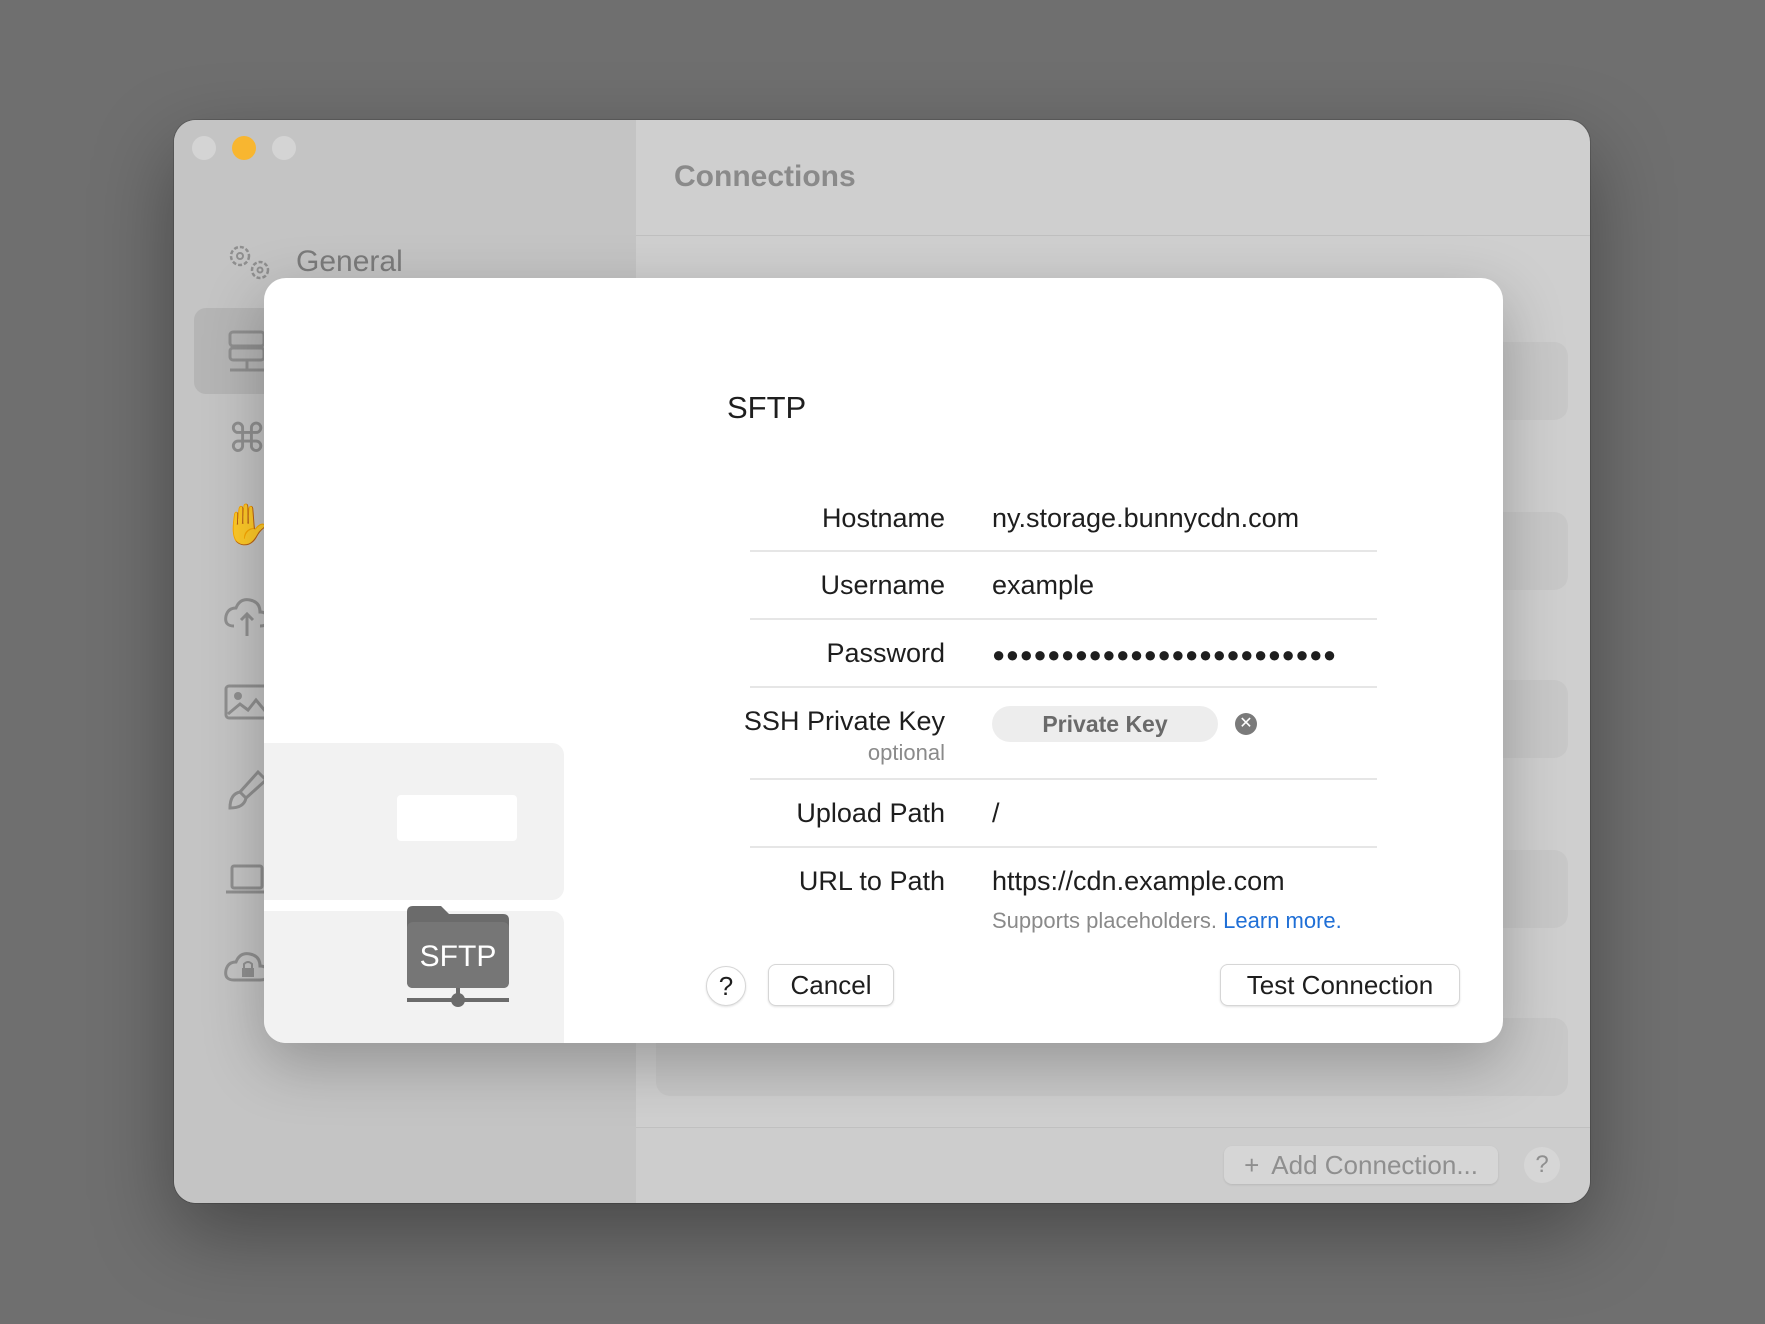  What do you see at coordinates (871, 881) in the screenshot?
I see `url-label: URL to Path` at bounding box center [871, 881].